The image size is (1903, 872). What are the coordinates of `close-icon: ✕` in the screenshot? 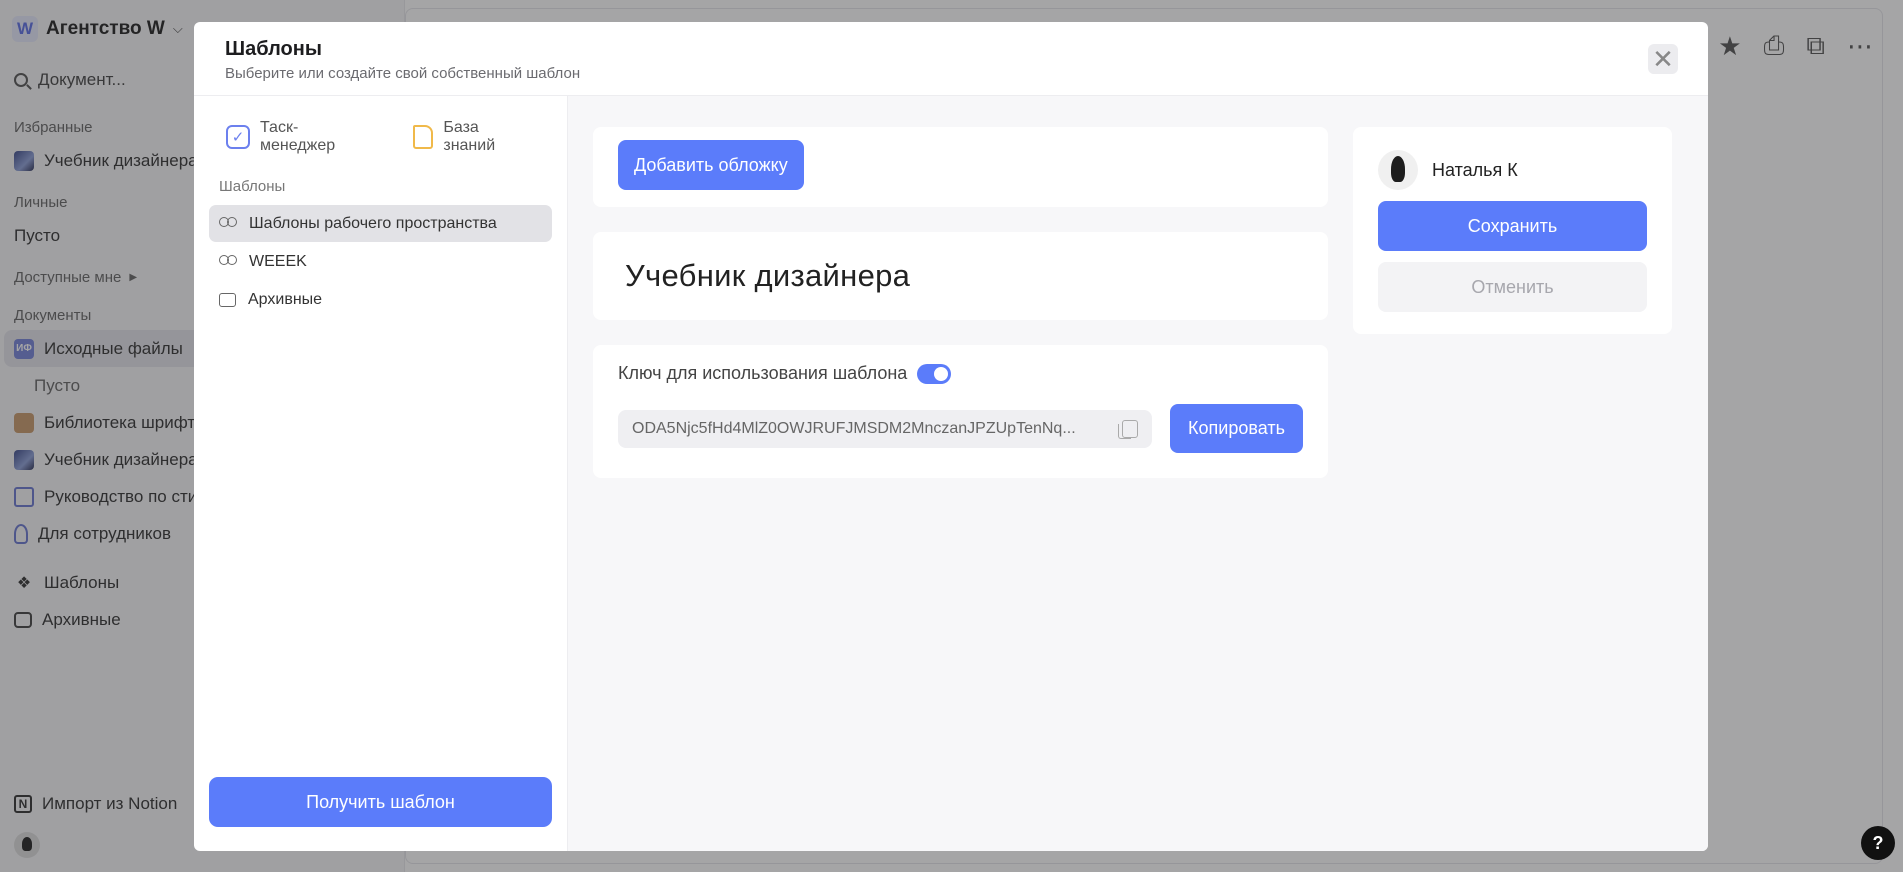 It's located at (1663, 59).